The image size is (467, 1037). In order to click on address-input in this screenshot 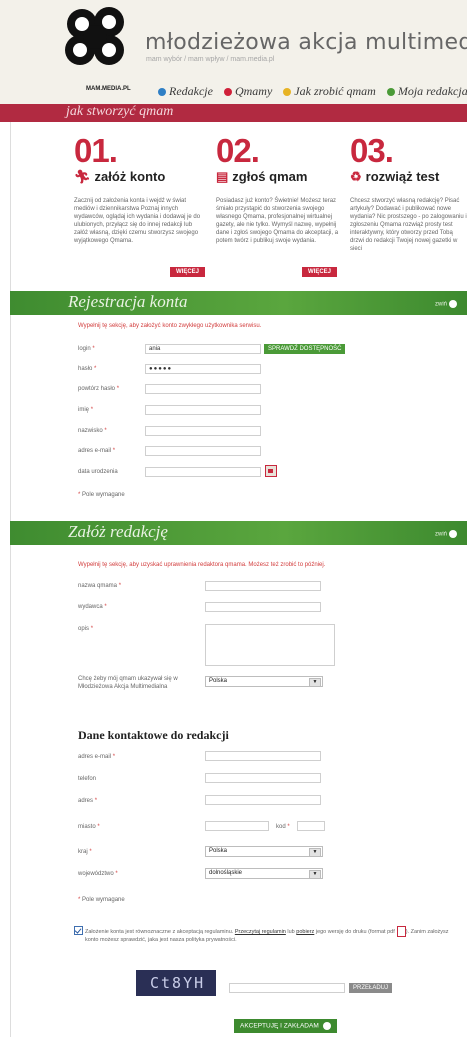, I will do `click(263, 800)`.